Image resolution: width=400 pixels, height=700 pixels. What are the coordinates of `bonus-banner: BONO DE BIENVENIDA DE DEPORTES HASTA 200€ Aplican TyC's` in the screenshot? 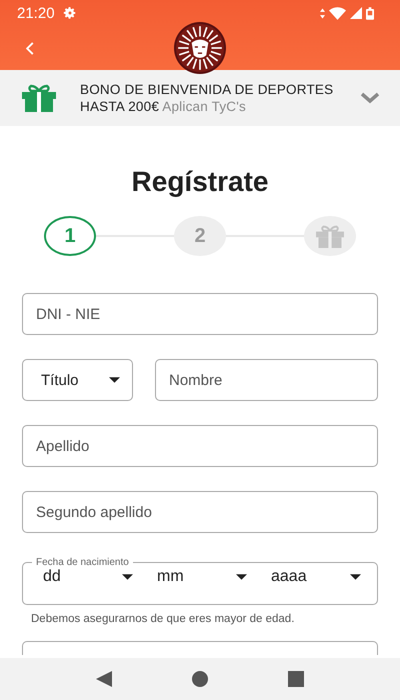 It's located at (200, 98).